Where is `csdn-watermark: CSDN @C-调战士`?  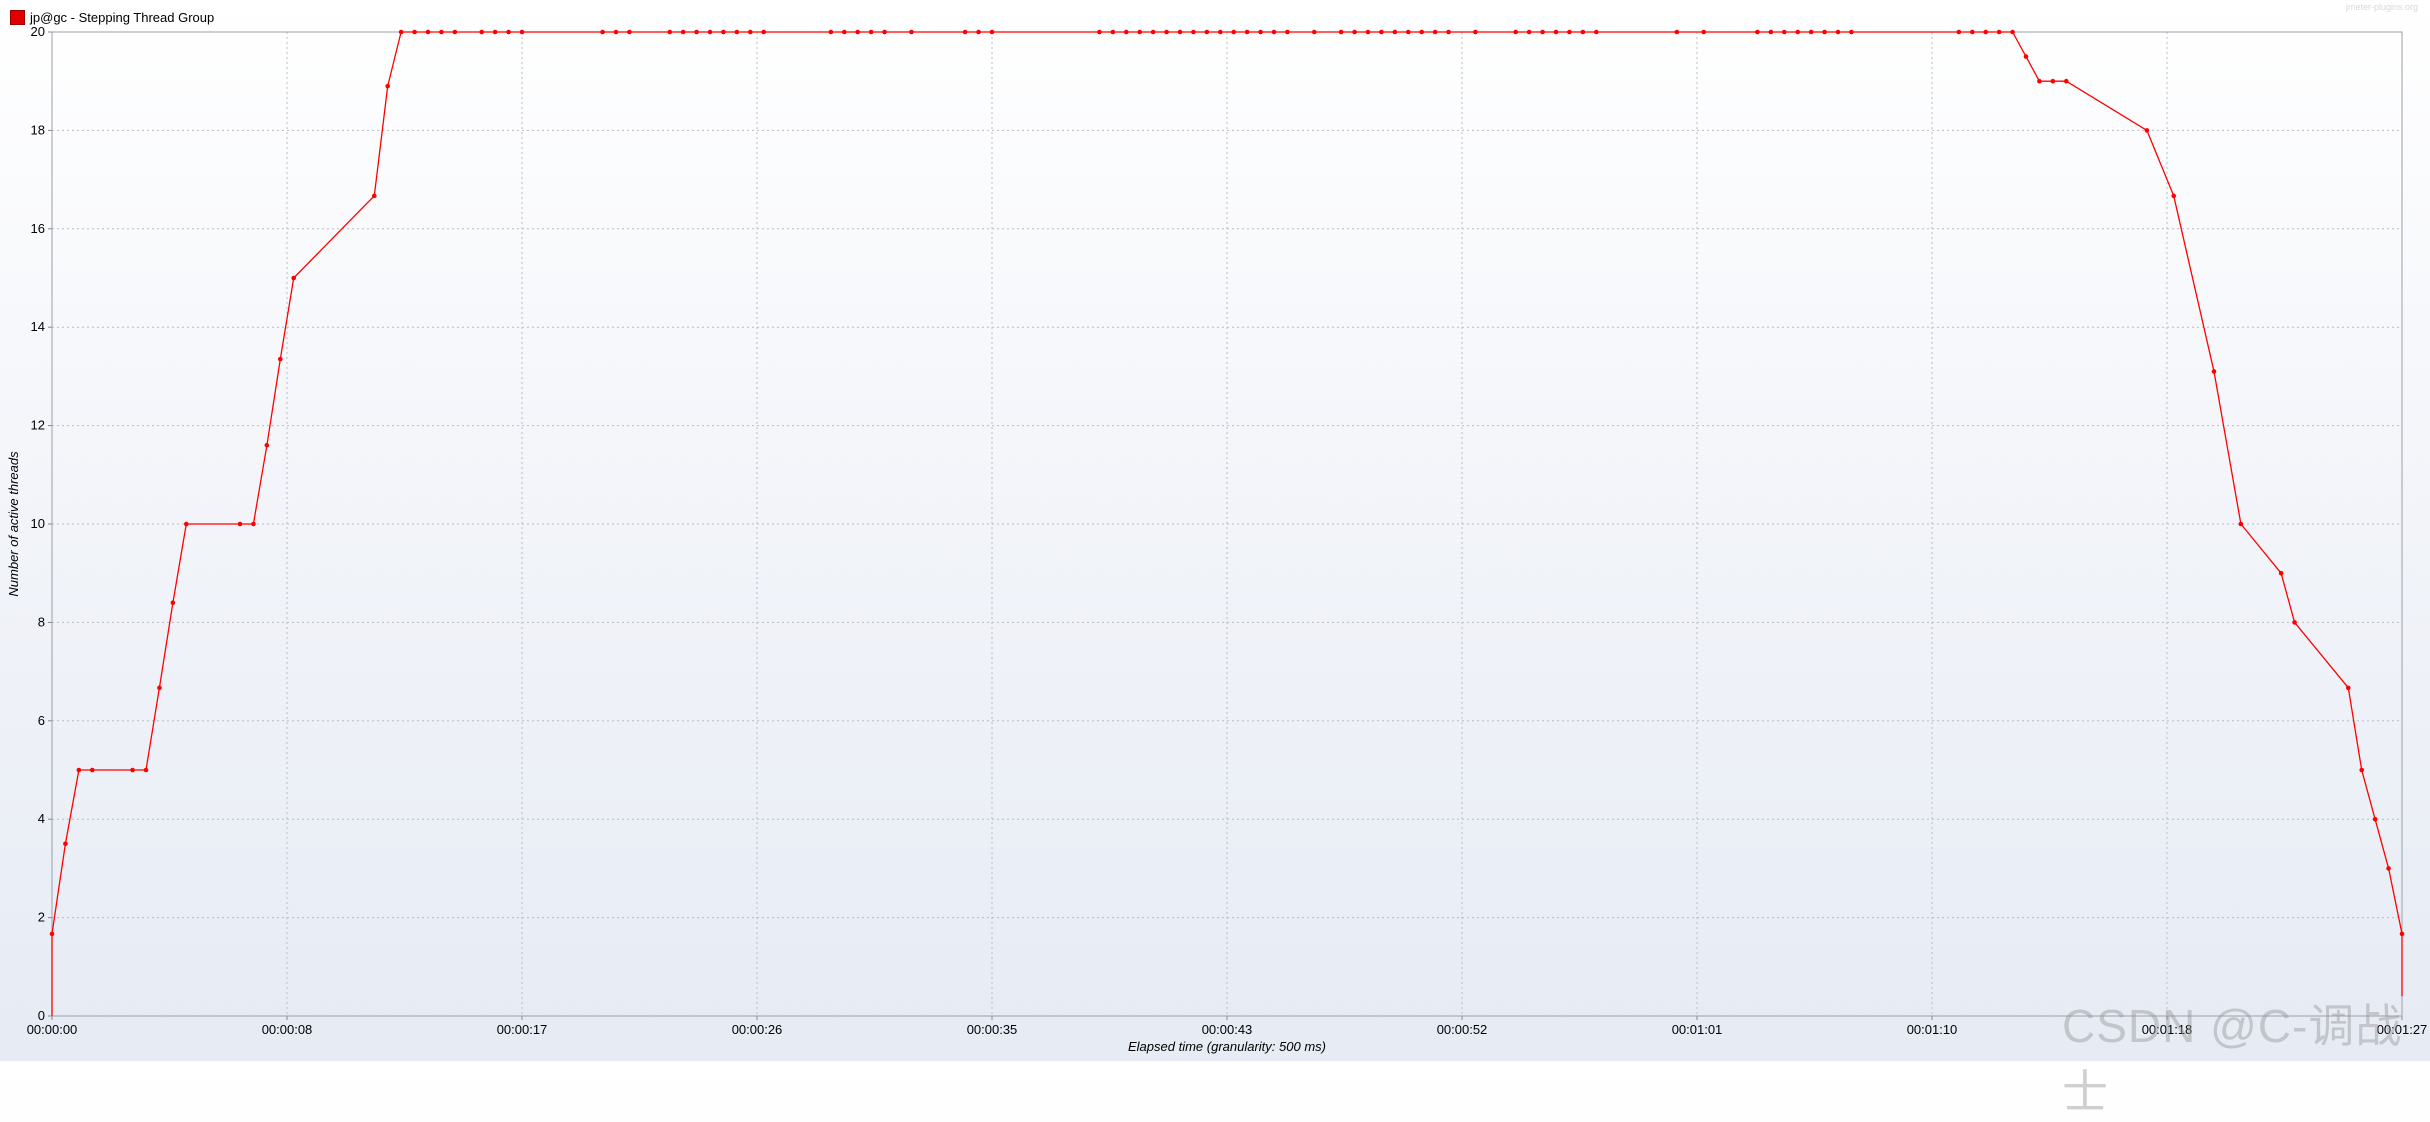
csdn-watermark: CSDN @C-调战士 is located at coordinates (2232, 1059).